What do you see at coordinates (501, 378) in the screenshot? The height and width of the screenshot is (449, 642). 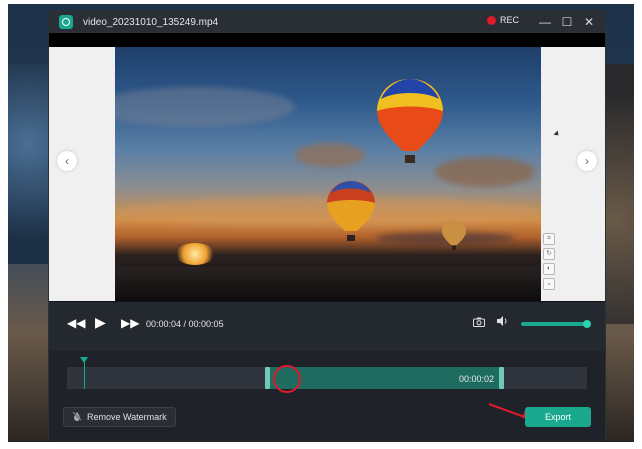 I see `trim-handle-end` at bounding box center [501, 378].